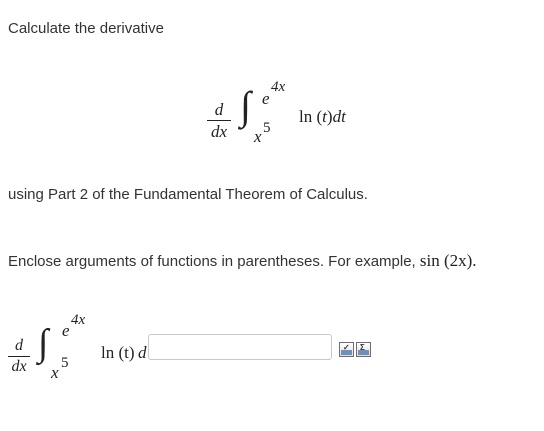 Image resolution: width=544 pixels, height=431 pixels. I want to click on derivative-operator: d dx, so click(219, 120).